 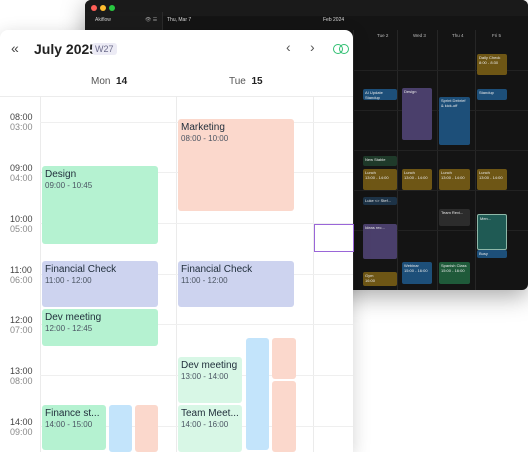 What do you see at coordinates (21, 178) in the screenshot?
I see `time-label-secondary: 04:00` at bounding box center [21, 178].